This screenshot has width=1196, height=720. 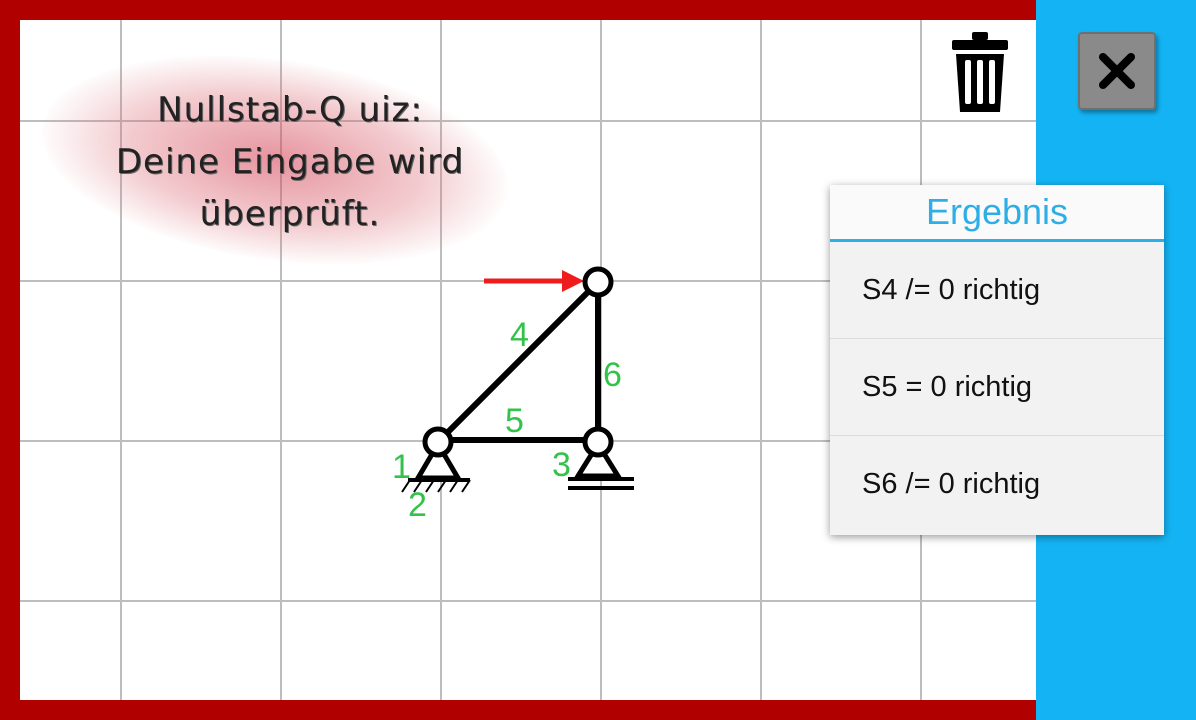 What do you see at coordinates (997, 484) in the screenshot?
I see `result-item-s6: S6 /= 0 richtig` at bounding box center [997, 484].